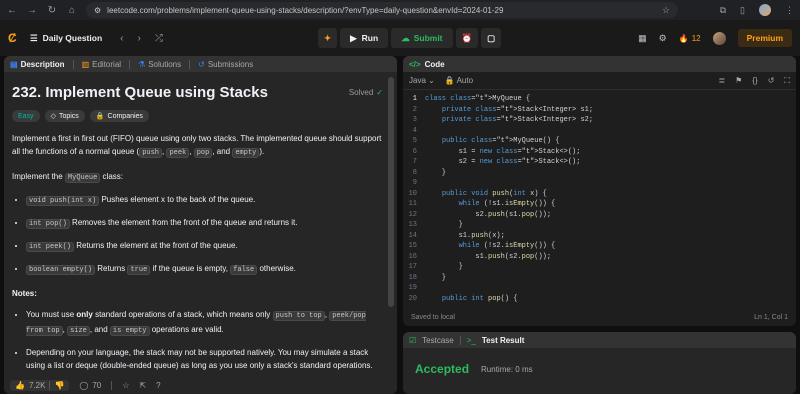 The image size is (800, 394). I want to click on leetcode-logo-icon: Ȼ, so click(14, 38).